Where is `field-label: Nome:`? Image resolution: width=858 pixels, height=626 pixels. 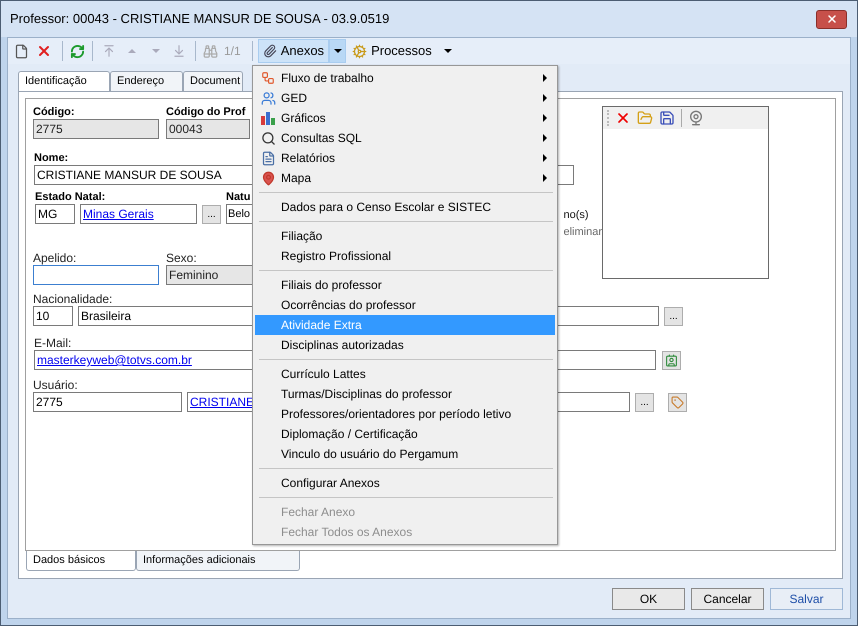
field-label: Nome: is located at coordinates (51, 158).